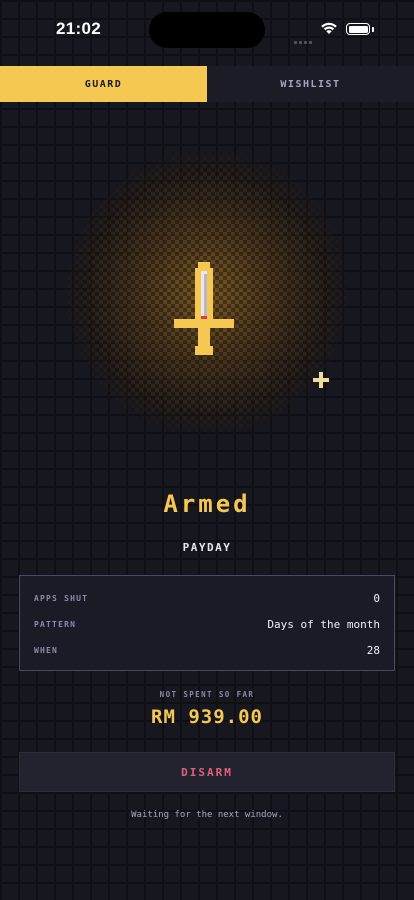 This screenshot has width=414, height=900. Describe the element at coordinates (207, 694) in the screenshot. I see `saved-label: NOT SPENT SO FAR` at that location.